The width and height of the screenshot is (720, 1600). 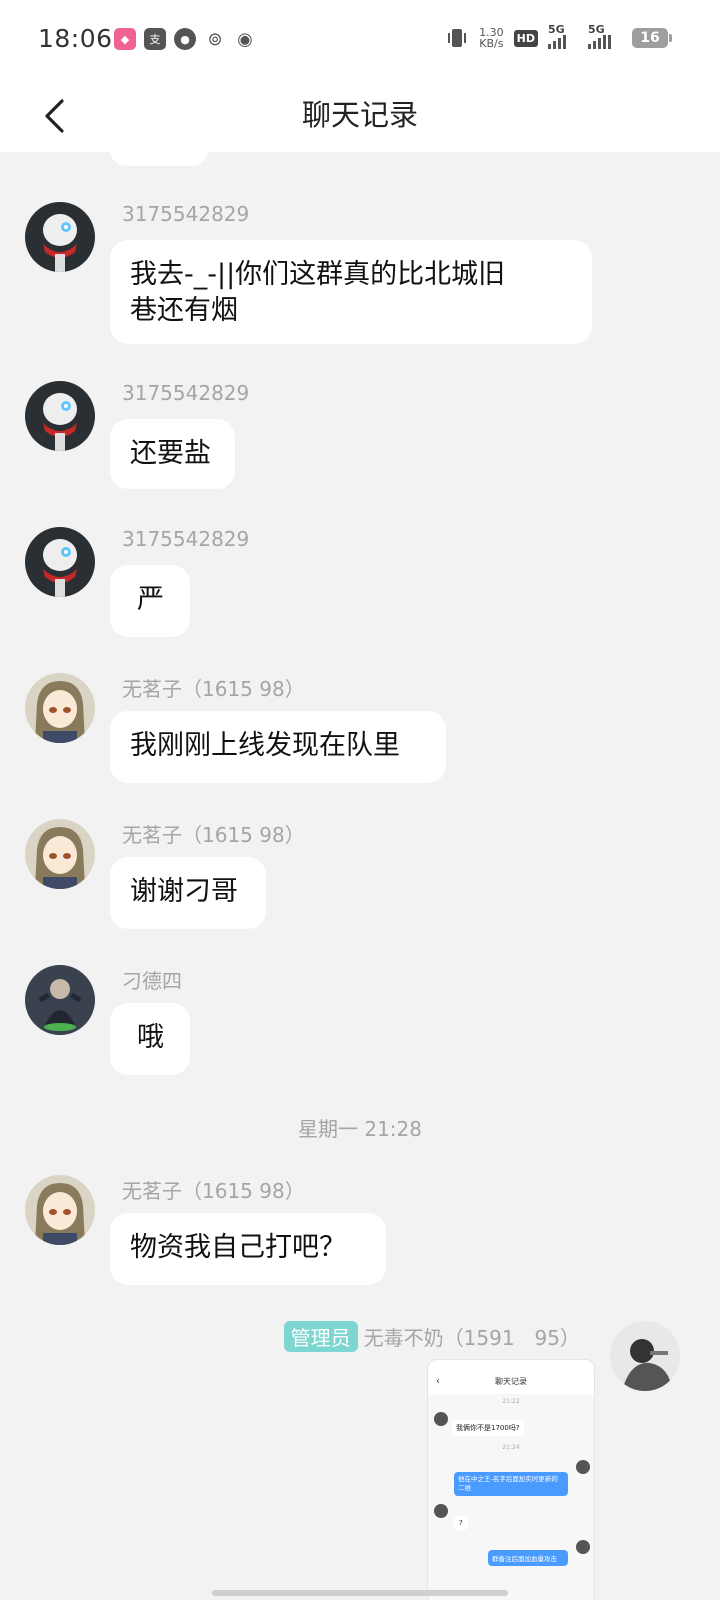 What do you see at coordinates (265, 745) in the screenshot?
I see `message-text: 我刚刚上线发现在队里` at bounding box center [265, 745].